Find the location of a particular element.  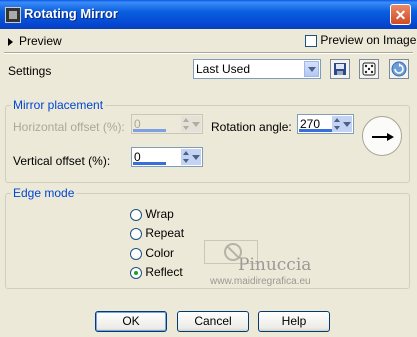

edge-option-wrap: Wrap is located at coordinates (152, 214).